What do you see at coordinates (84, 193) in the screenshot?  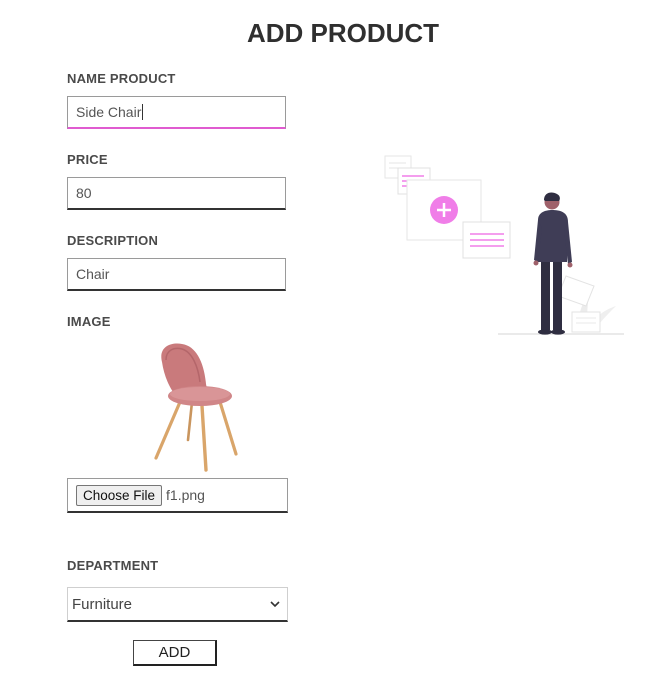 I see `price-value: 80` at bounding box center [84, 193].